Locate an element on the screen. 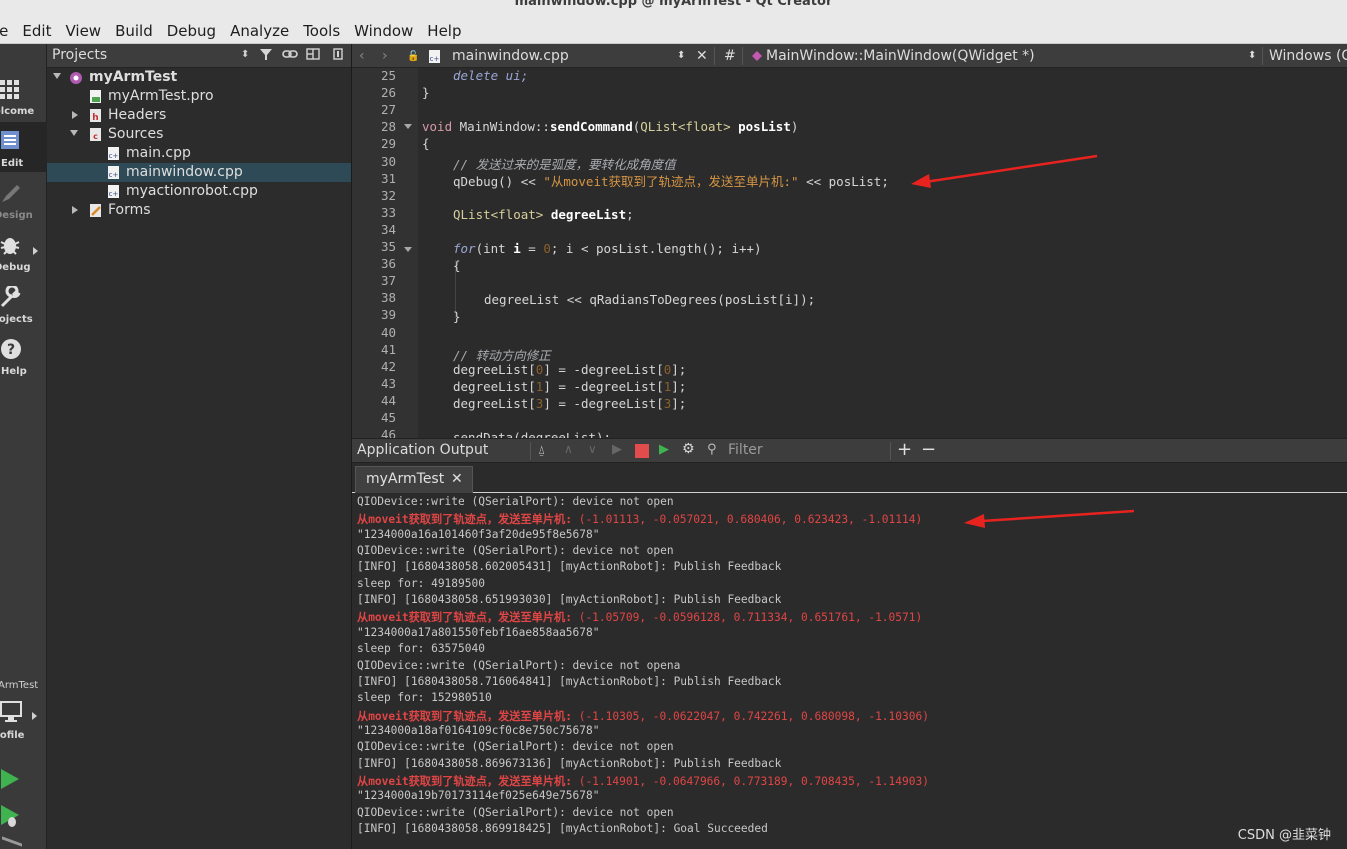  run-icon is located at coordinates (10, 779).